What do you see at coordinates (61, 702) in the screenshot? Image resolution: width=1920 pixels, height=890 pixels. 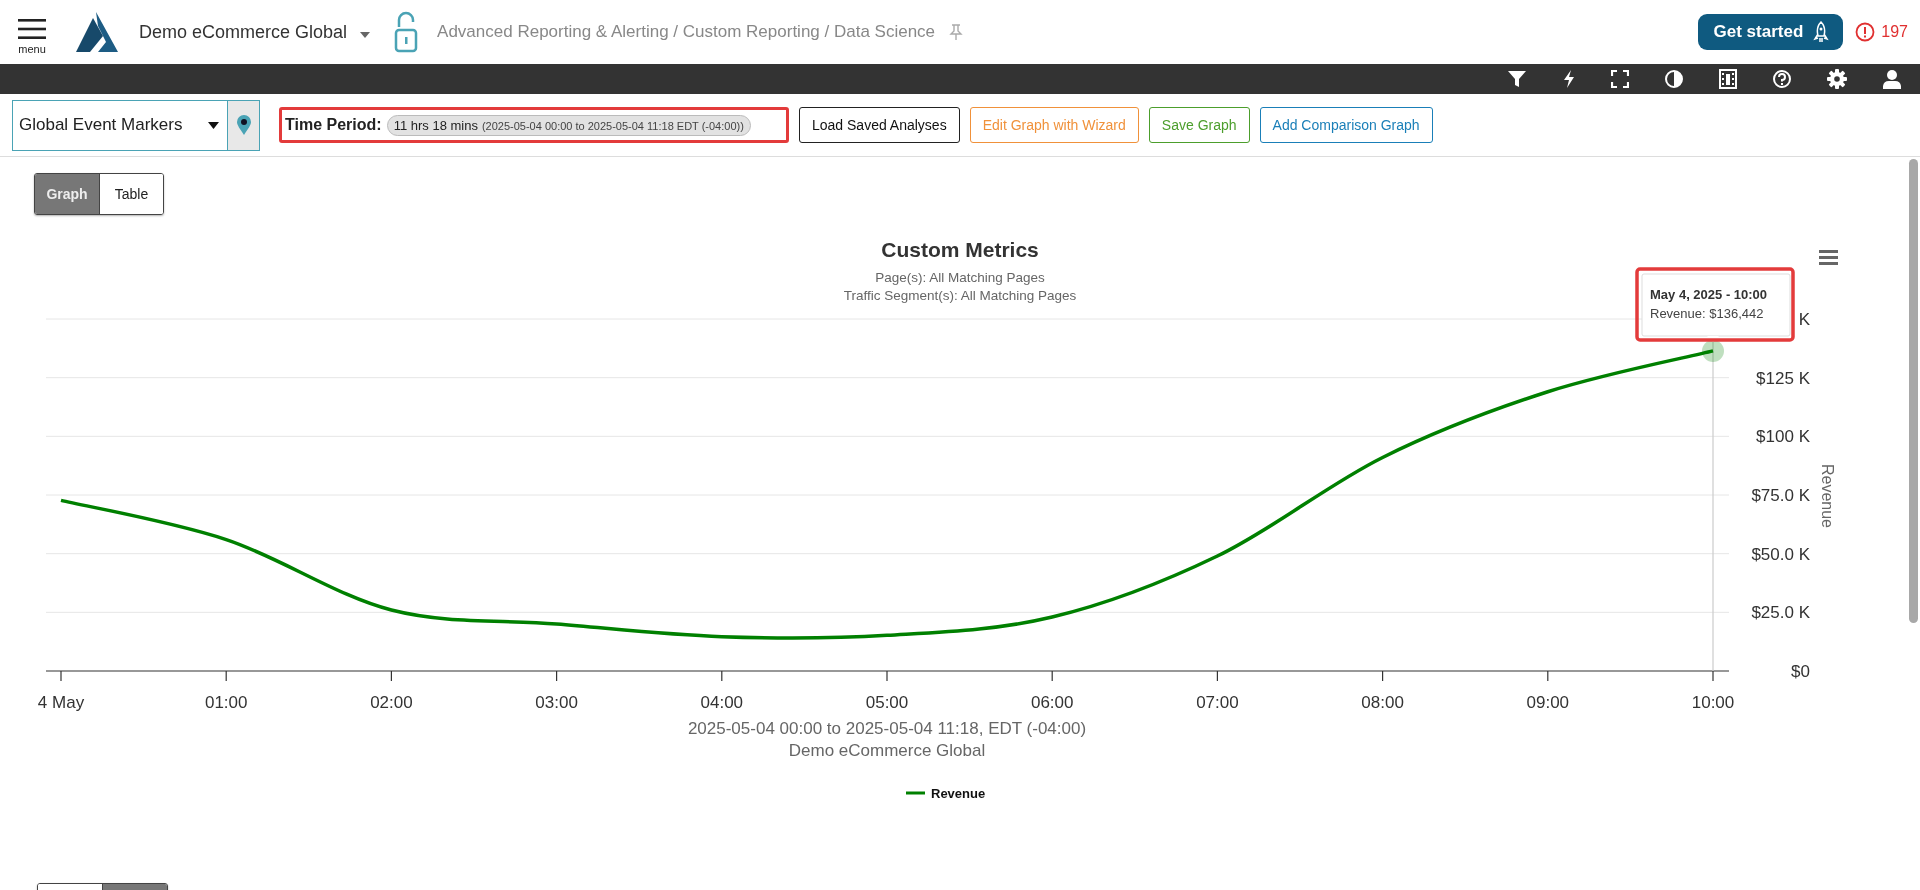 I see `x-tick-label: 4 May` at bounding box center [61, 702].